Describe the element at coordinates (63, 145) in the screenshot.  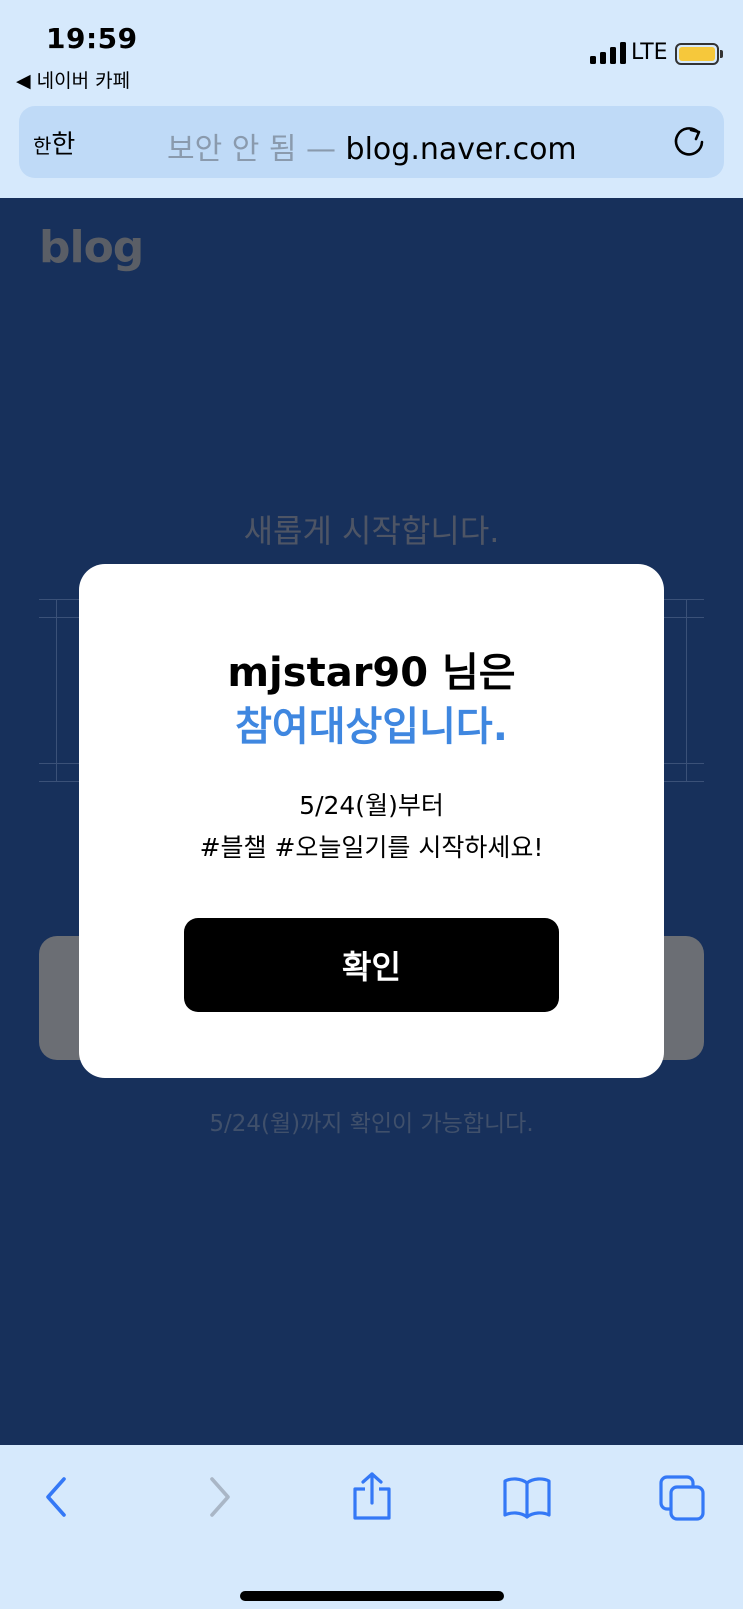
I see `aa-large-glyph: 한` at that location.